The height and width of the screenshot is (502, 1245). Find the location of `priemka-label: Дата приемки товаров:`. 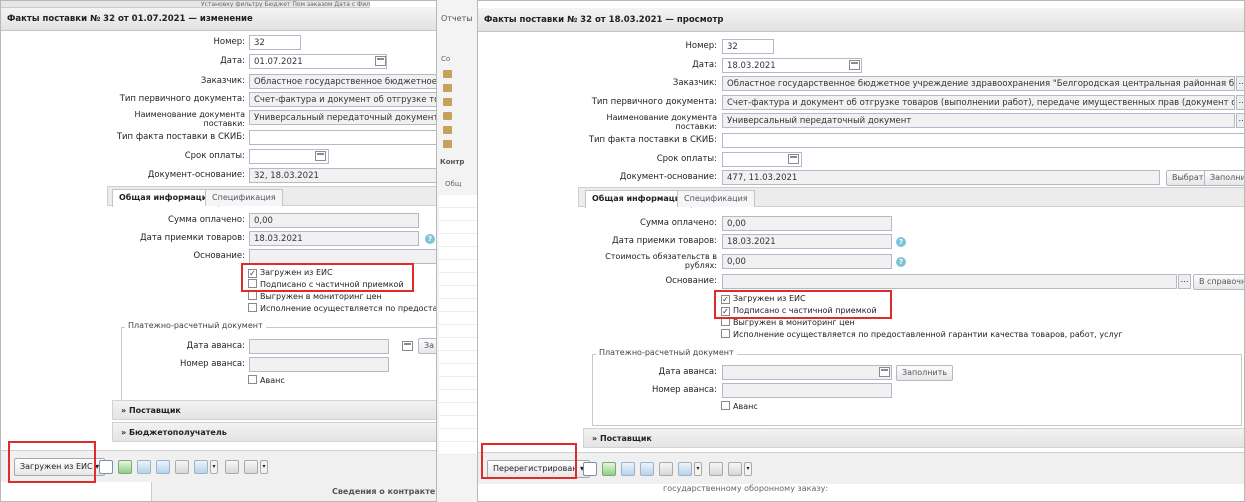

priemka-label: Дата приемки товаров: is located at coordinates (664, 241).